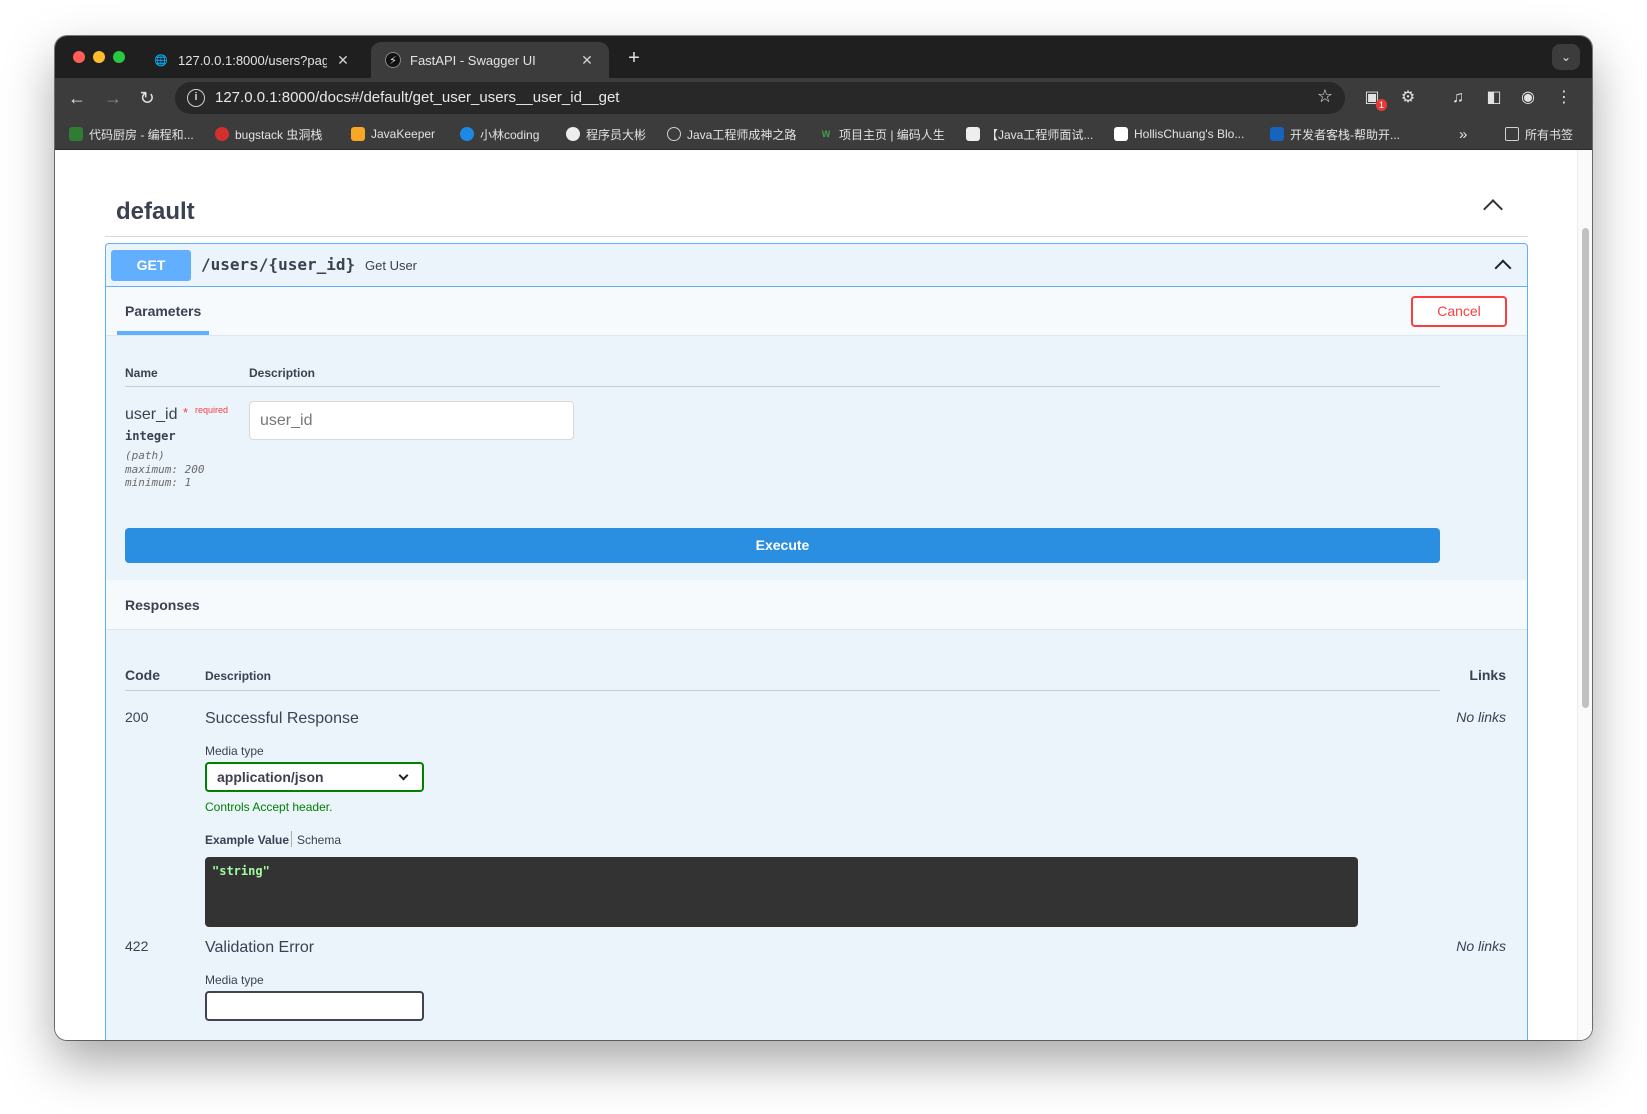  Describe the element at coordinates (269, 807) in the screenshot. I see `controls-accept-note: Controls Accept header.` at that location.